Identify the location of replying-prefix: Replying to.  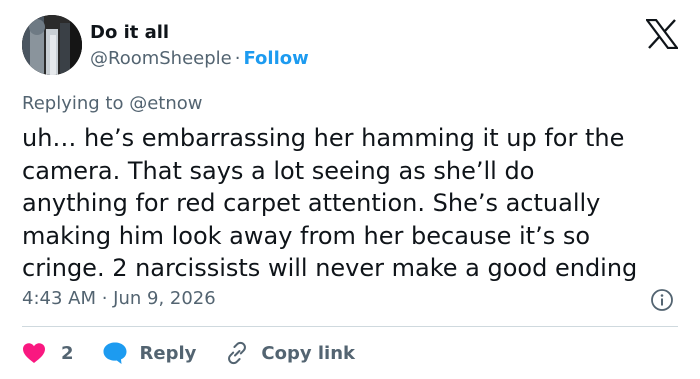
(73, 103).